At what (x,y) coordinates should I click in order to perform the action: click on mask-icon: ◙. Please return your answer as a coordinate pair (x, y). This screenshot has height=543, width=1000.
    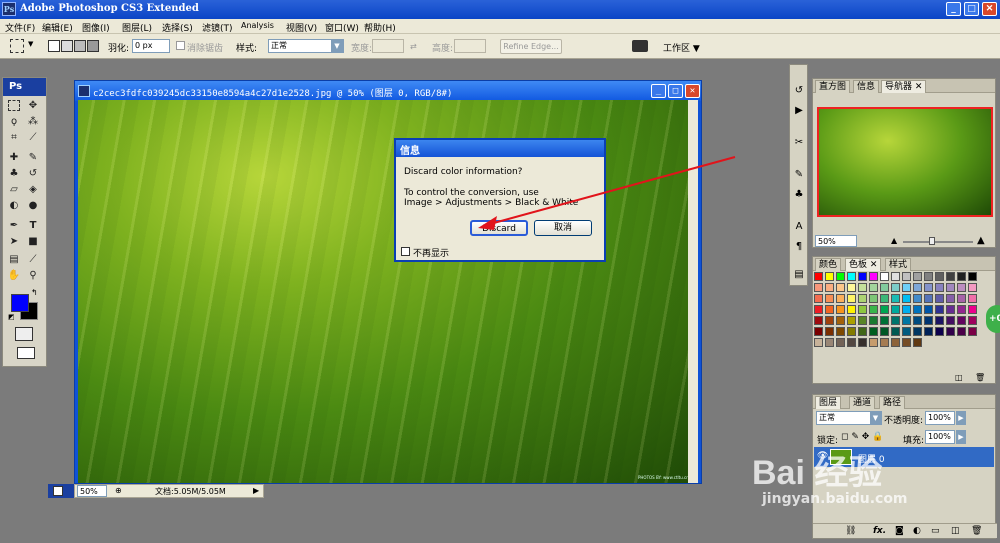
    Looking at the image, I should click on (899, 531).